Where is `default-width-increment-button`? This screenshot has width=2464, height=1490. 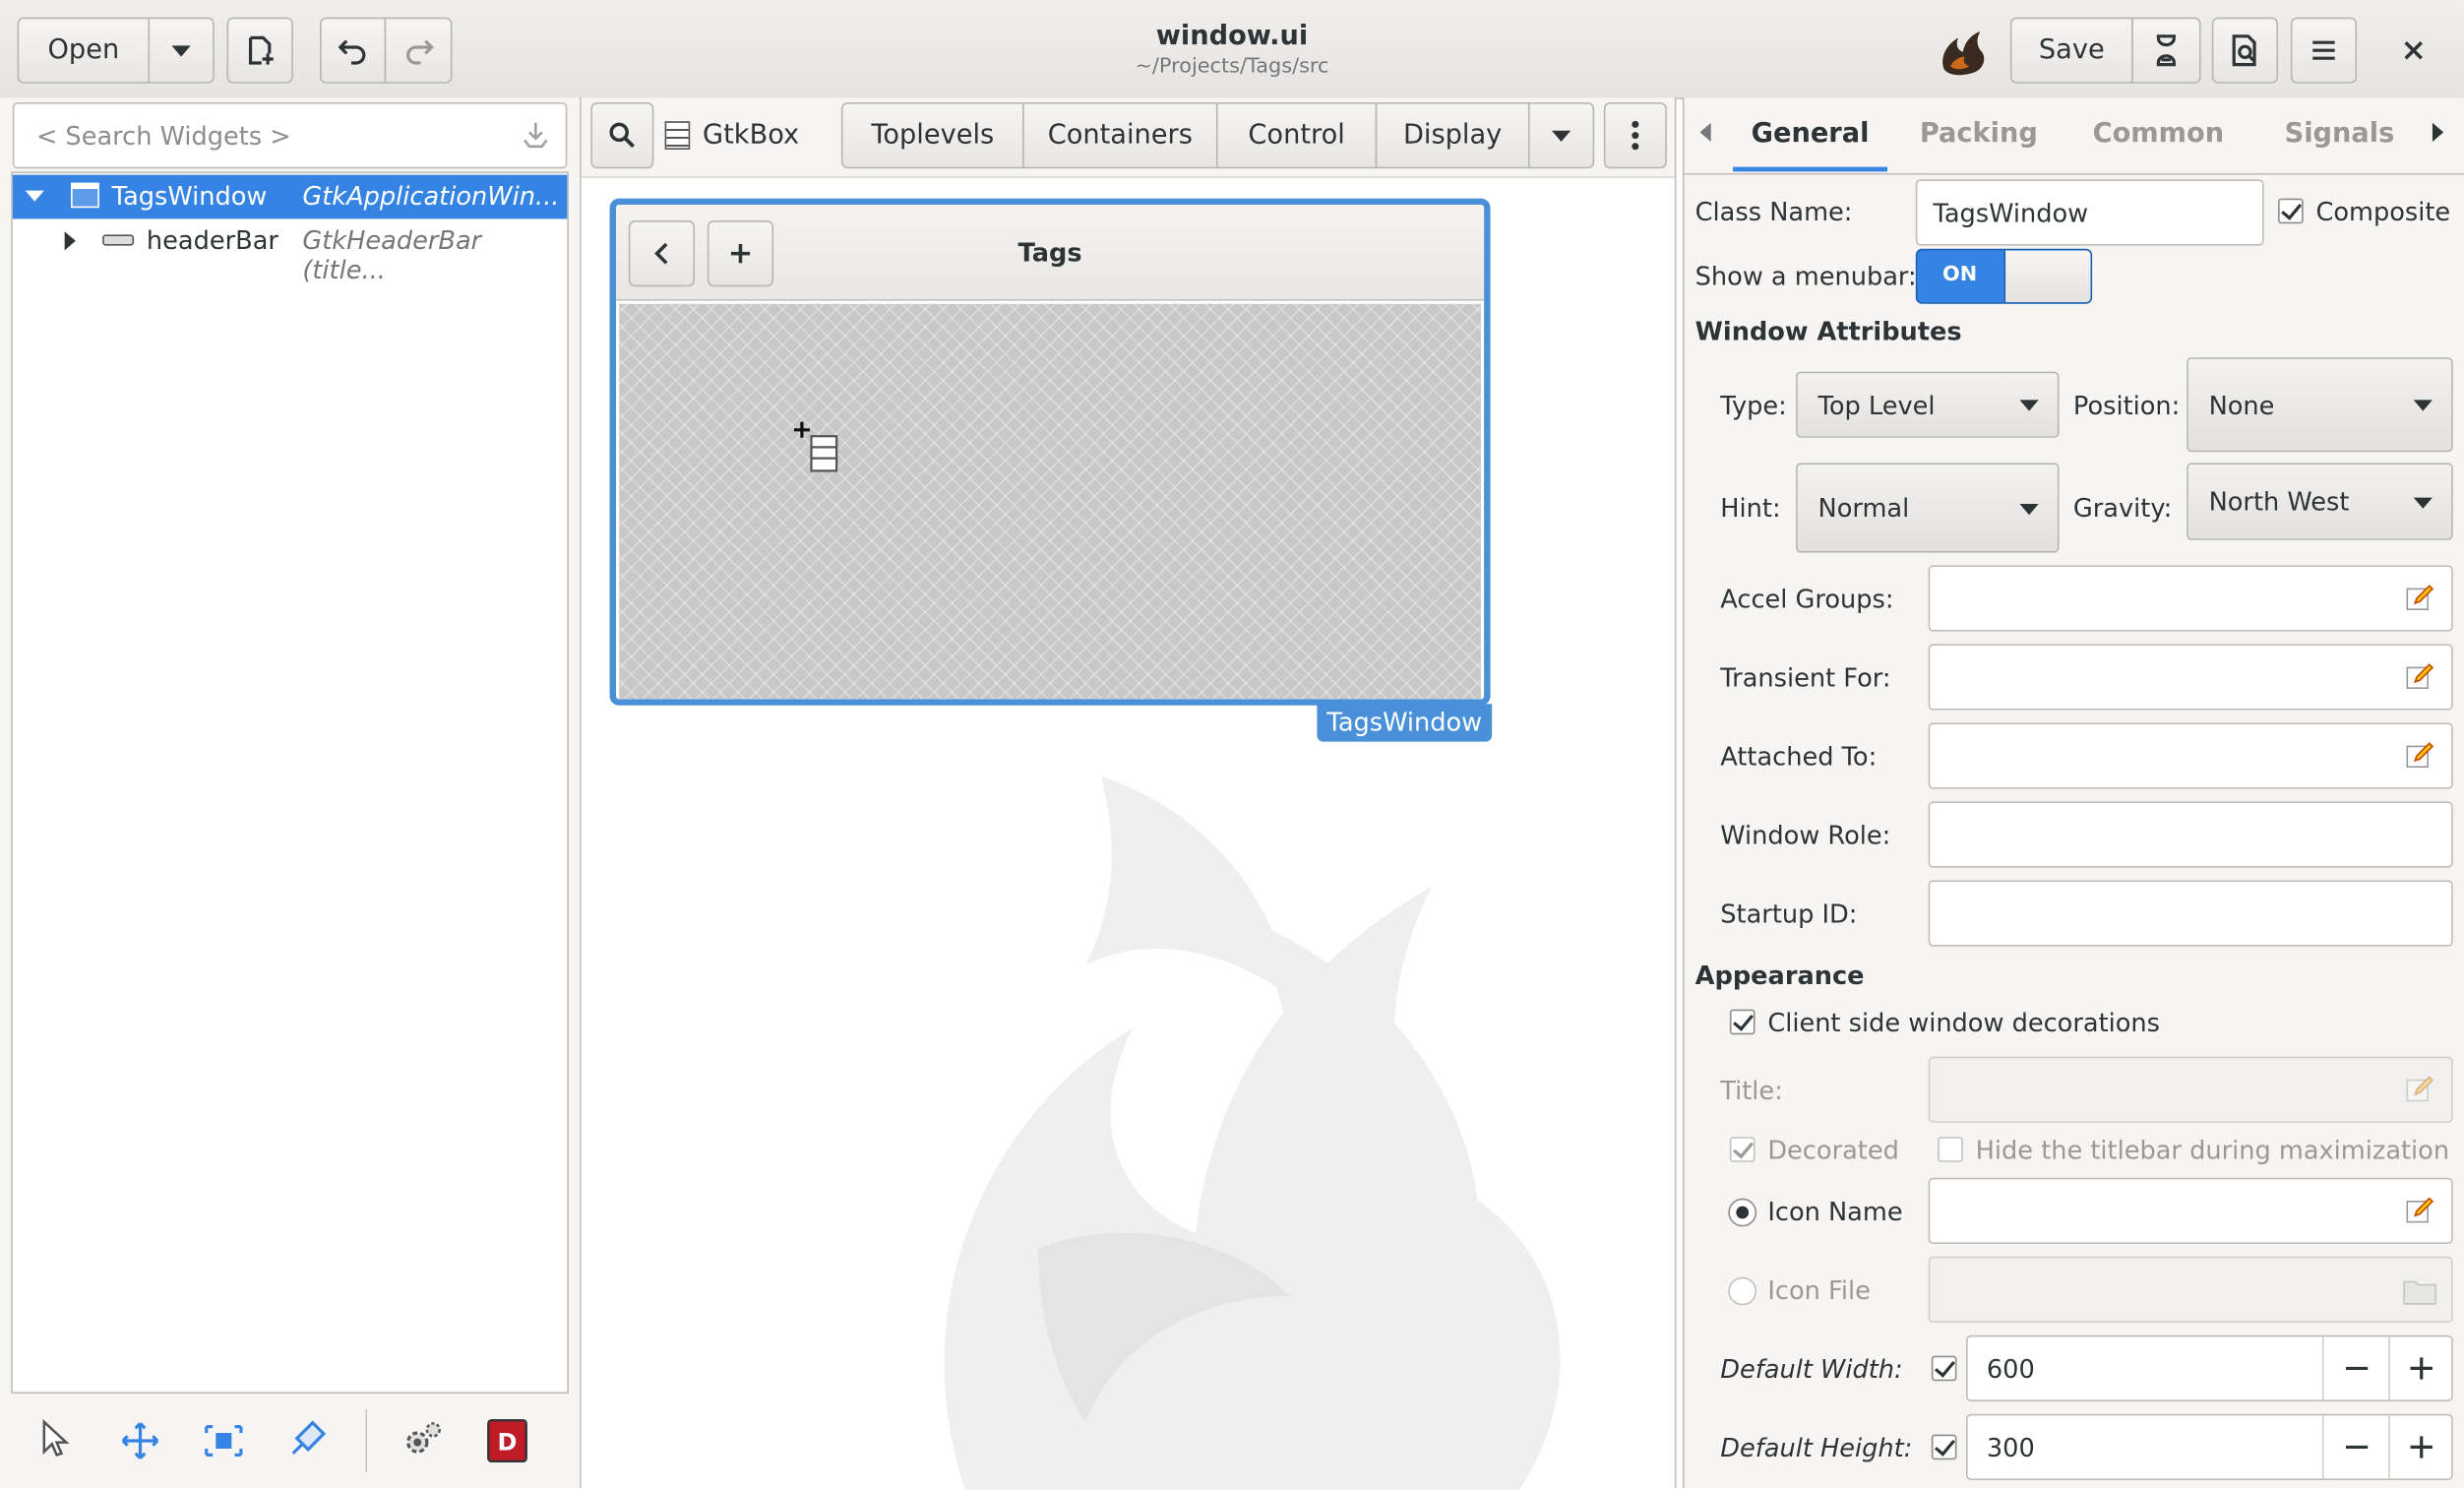
default-width-increment-button is located at coordinates (2420, 1368).